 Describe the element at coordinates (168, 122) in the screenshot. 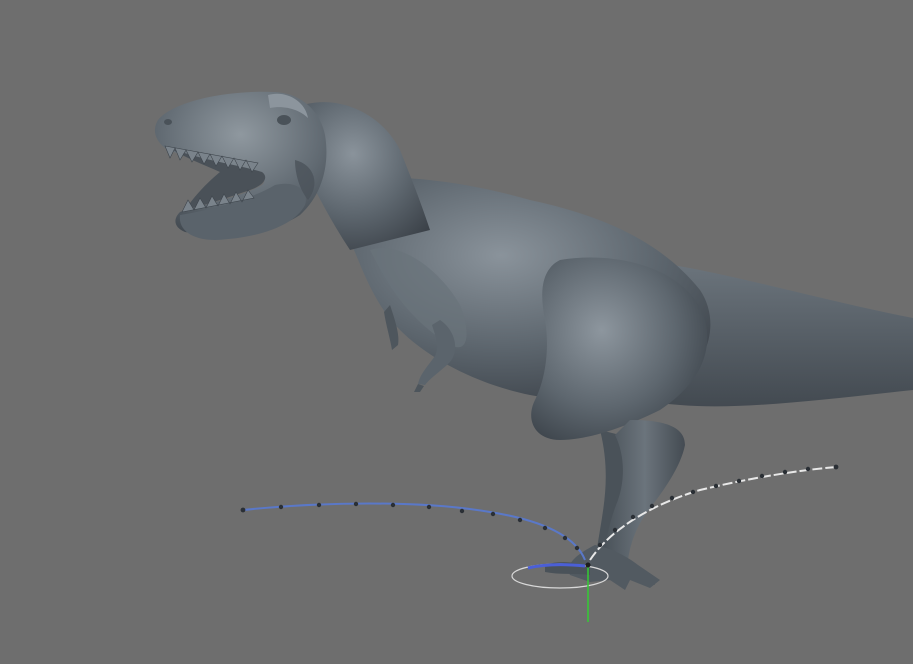

I see `nostril-icon` at that location.